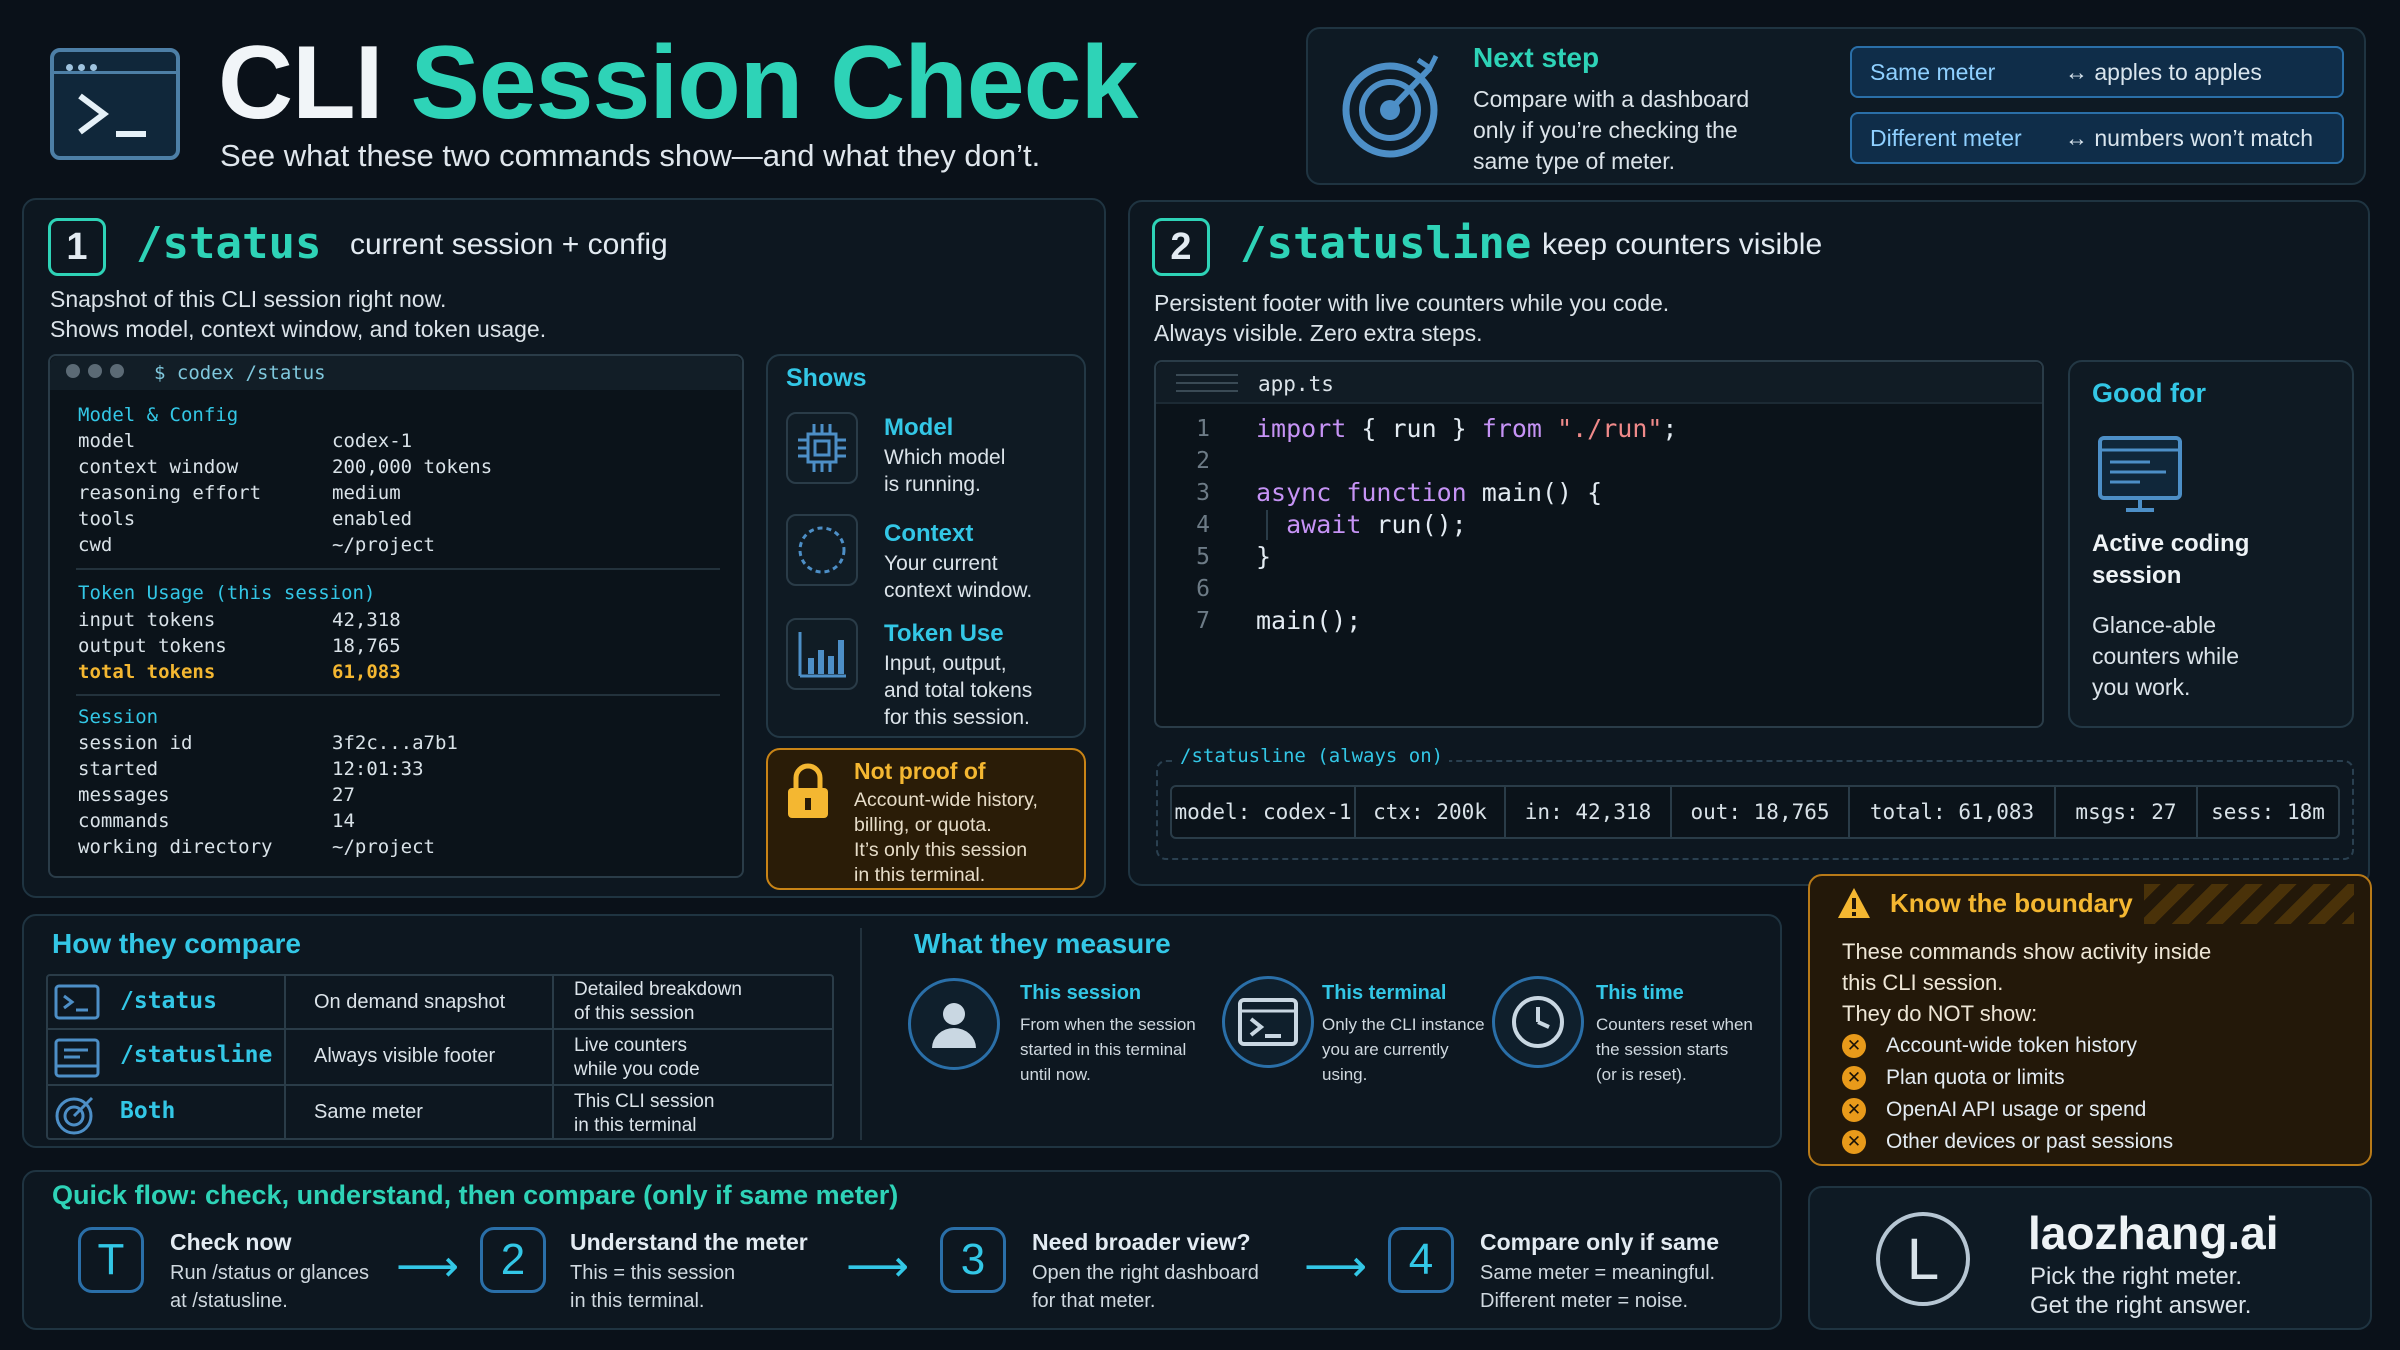 The width and height of the screenshot is (2400, 1350). I want to click on shows-model-desc: Which model is running., so click(944, 471).